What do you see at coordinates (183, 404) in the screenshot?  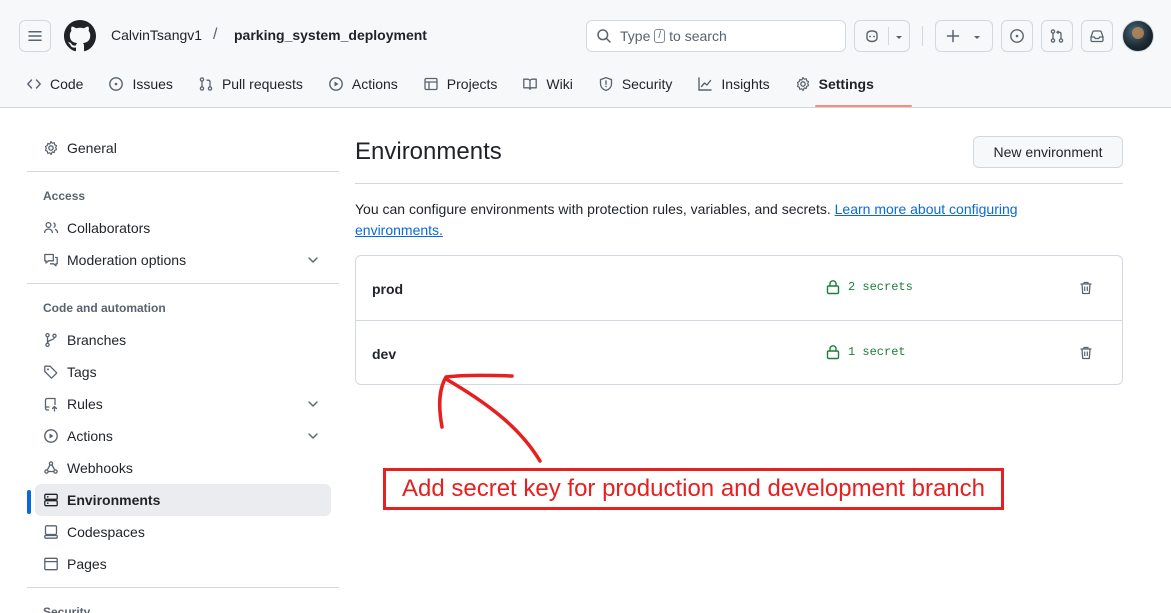 I see `sidebar-item-rules: Rules` at bounding box center [183, 404].